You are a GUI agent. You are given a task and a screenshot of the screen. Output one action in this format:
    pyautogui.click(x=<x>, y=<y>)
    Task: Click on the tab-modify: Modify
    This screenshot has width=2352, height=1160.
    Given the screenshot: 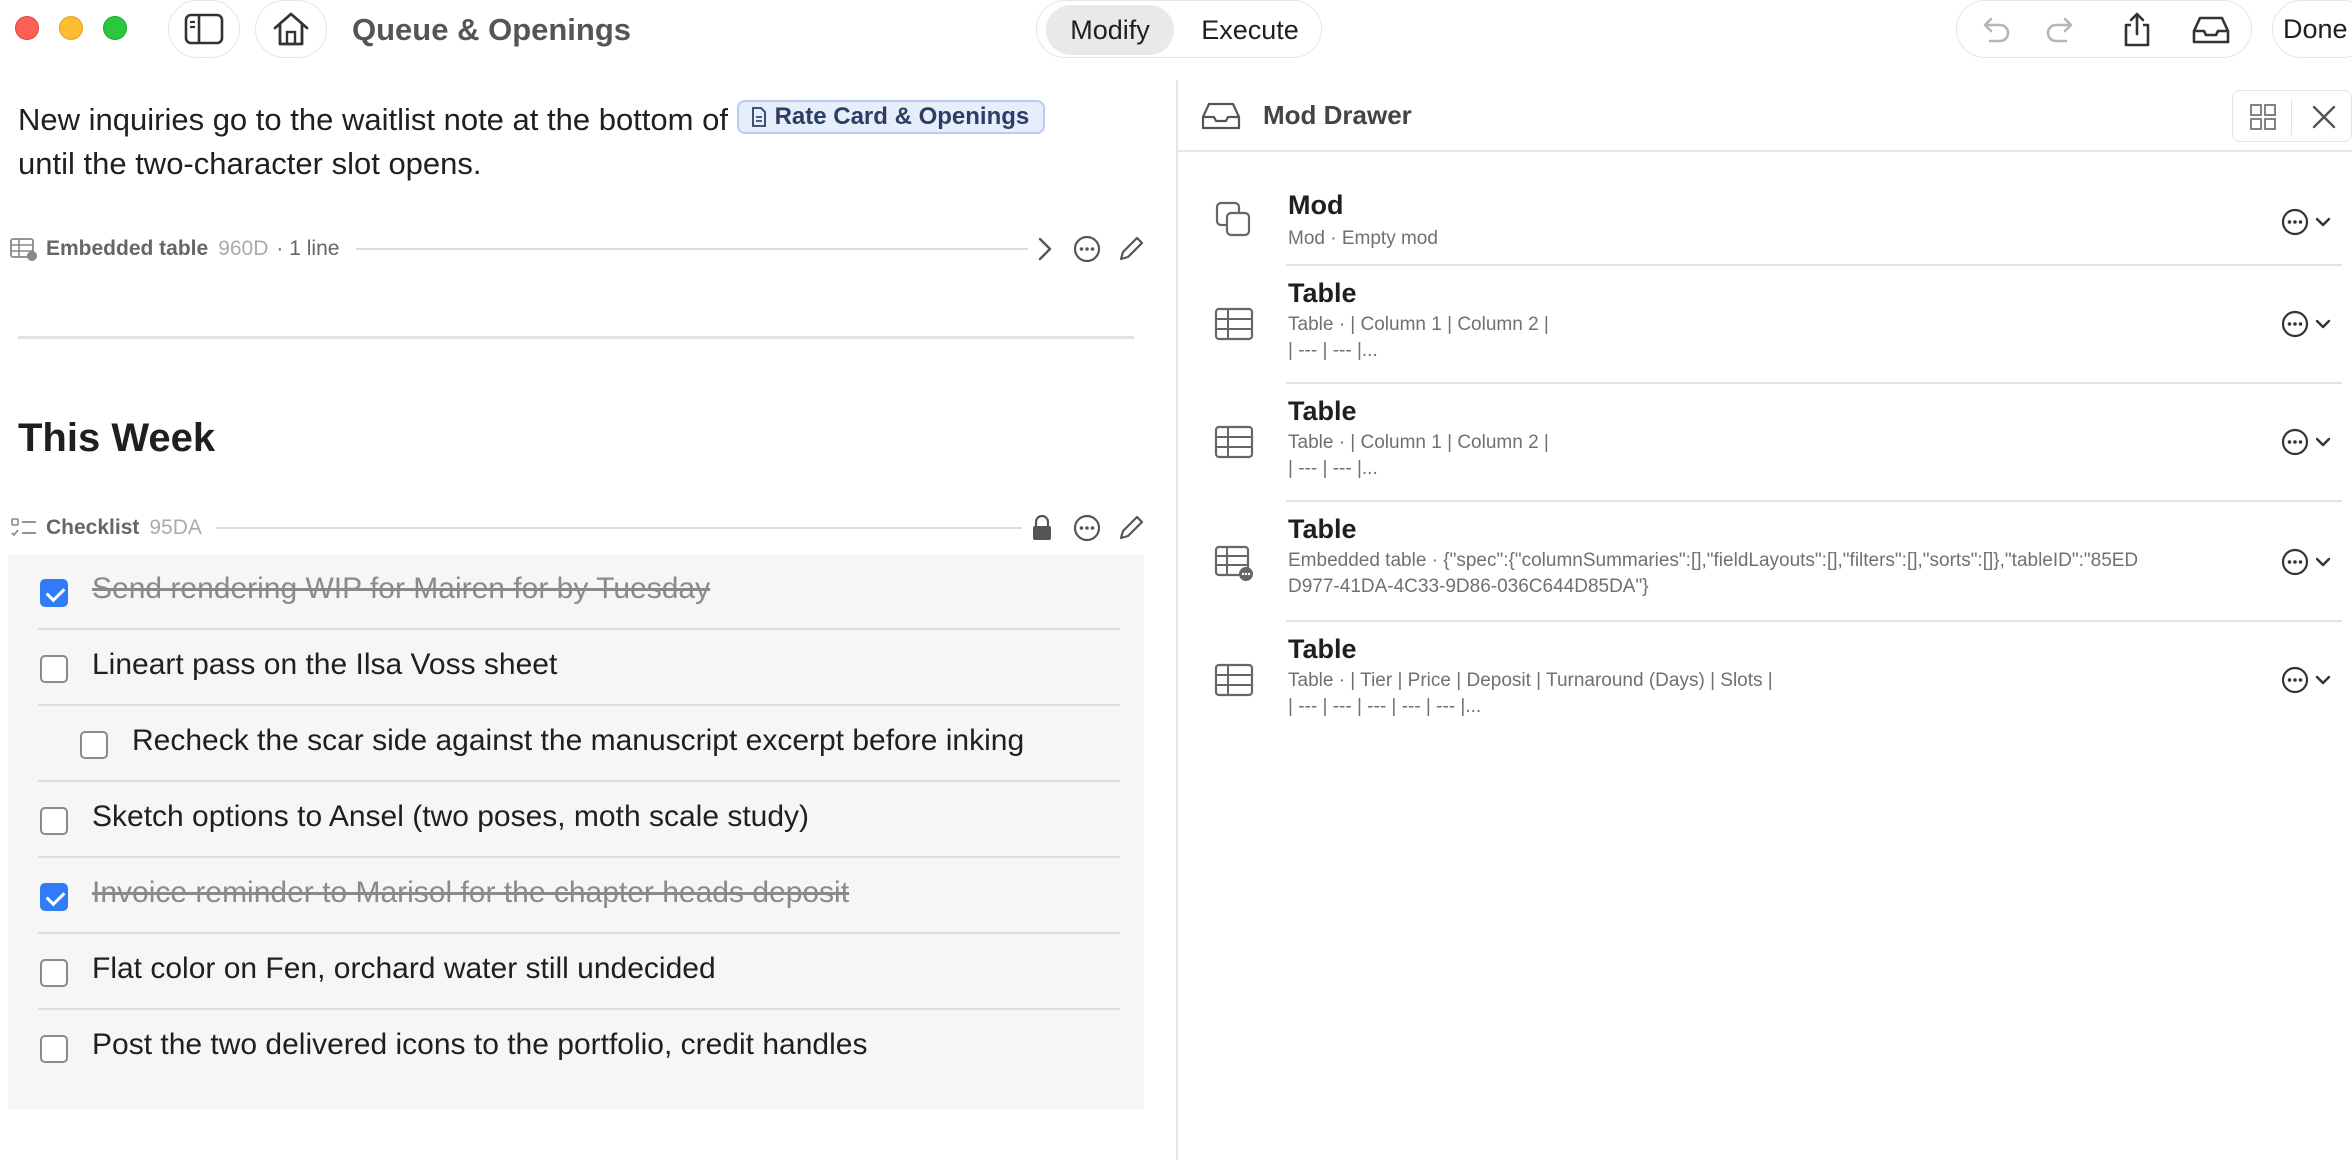 What is the action you would take?
    pyautogui.click(x=1110, y=30)
    